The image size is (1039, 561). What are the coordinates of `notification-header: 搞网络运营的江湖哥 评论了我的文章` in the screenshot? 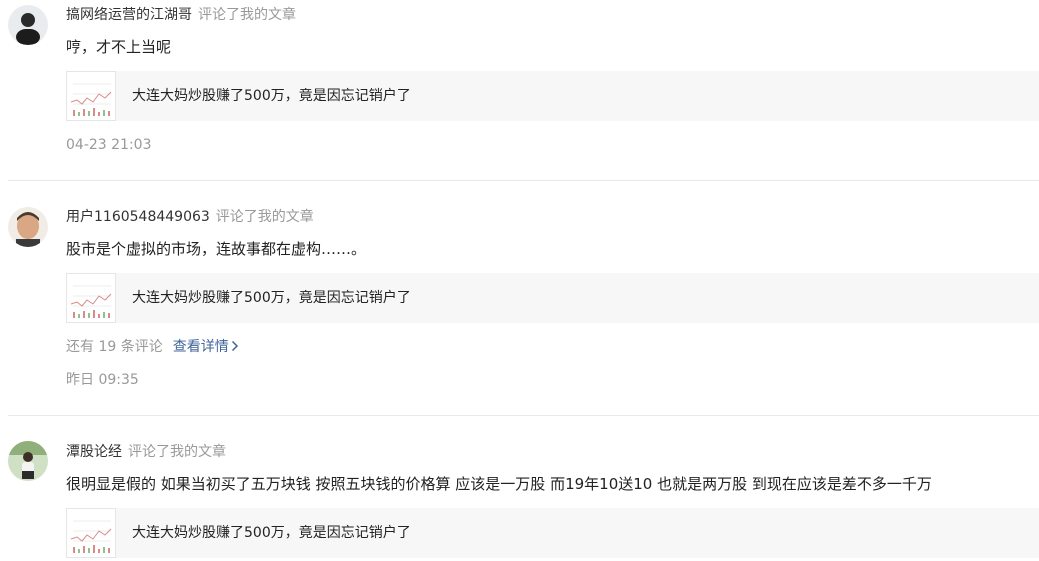 It's located at (181, 15).